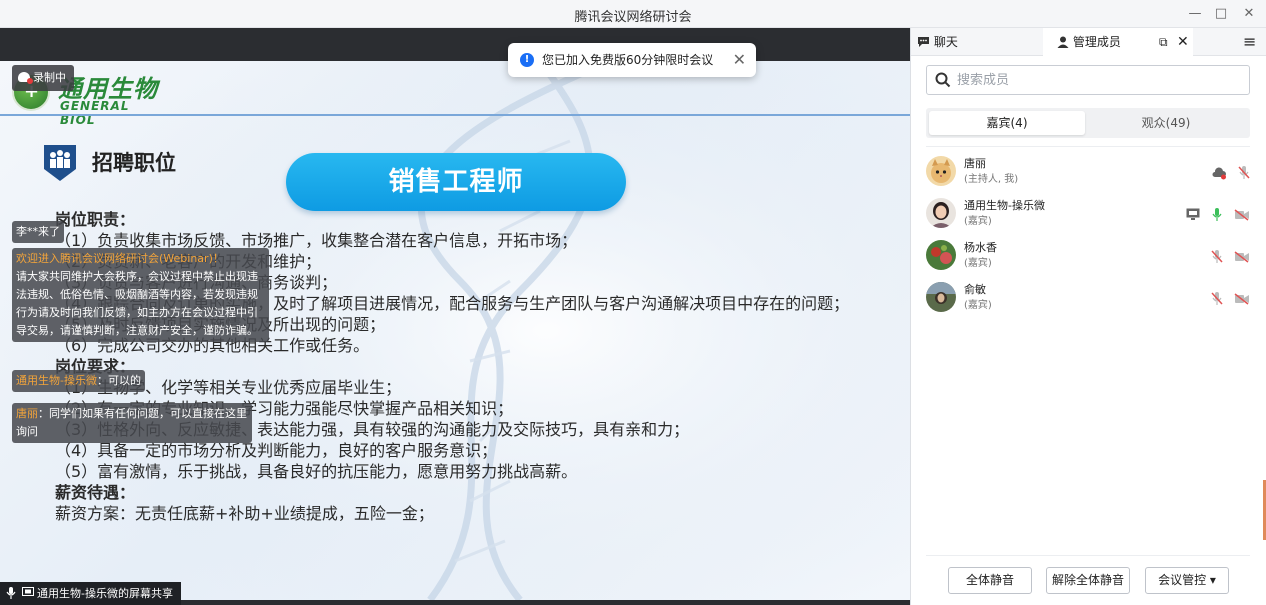  I want to click on member-row: 杨水香 (嘉宾), so click(1088, 256).